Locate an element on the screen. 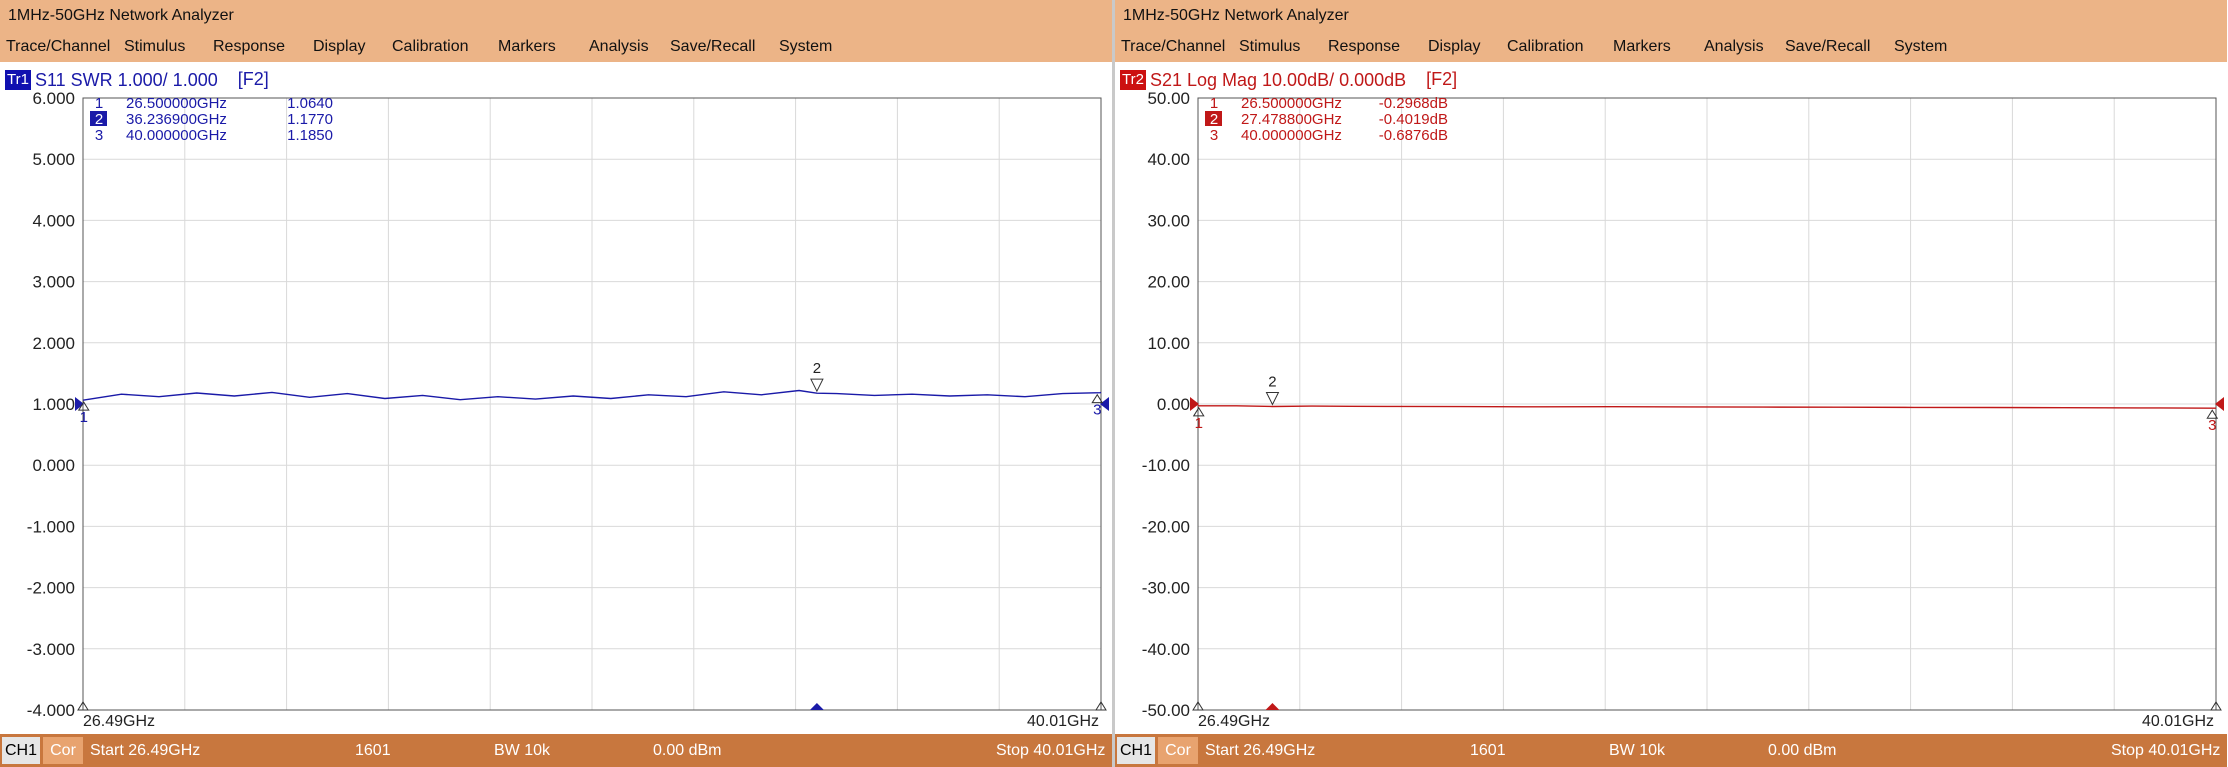 This screenshot has width=2228, height=767. y-tick-label: -3.000 is located at coordinates (51, 649).